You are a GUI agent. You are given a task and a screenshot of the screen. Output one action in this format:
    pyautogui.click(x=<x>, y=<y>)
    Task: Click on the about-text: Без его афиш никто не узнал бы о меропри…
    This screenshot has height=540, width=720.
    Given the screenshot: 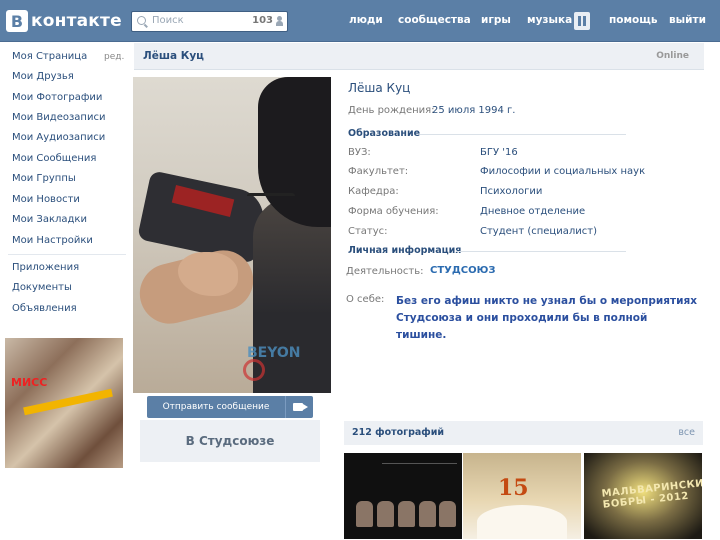 What is the action you would take?
    pyautogui.click(x=546, y=318)
    